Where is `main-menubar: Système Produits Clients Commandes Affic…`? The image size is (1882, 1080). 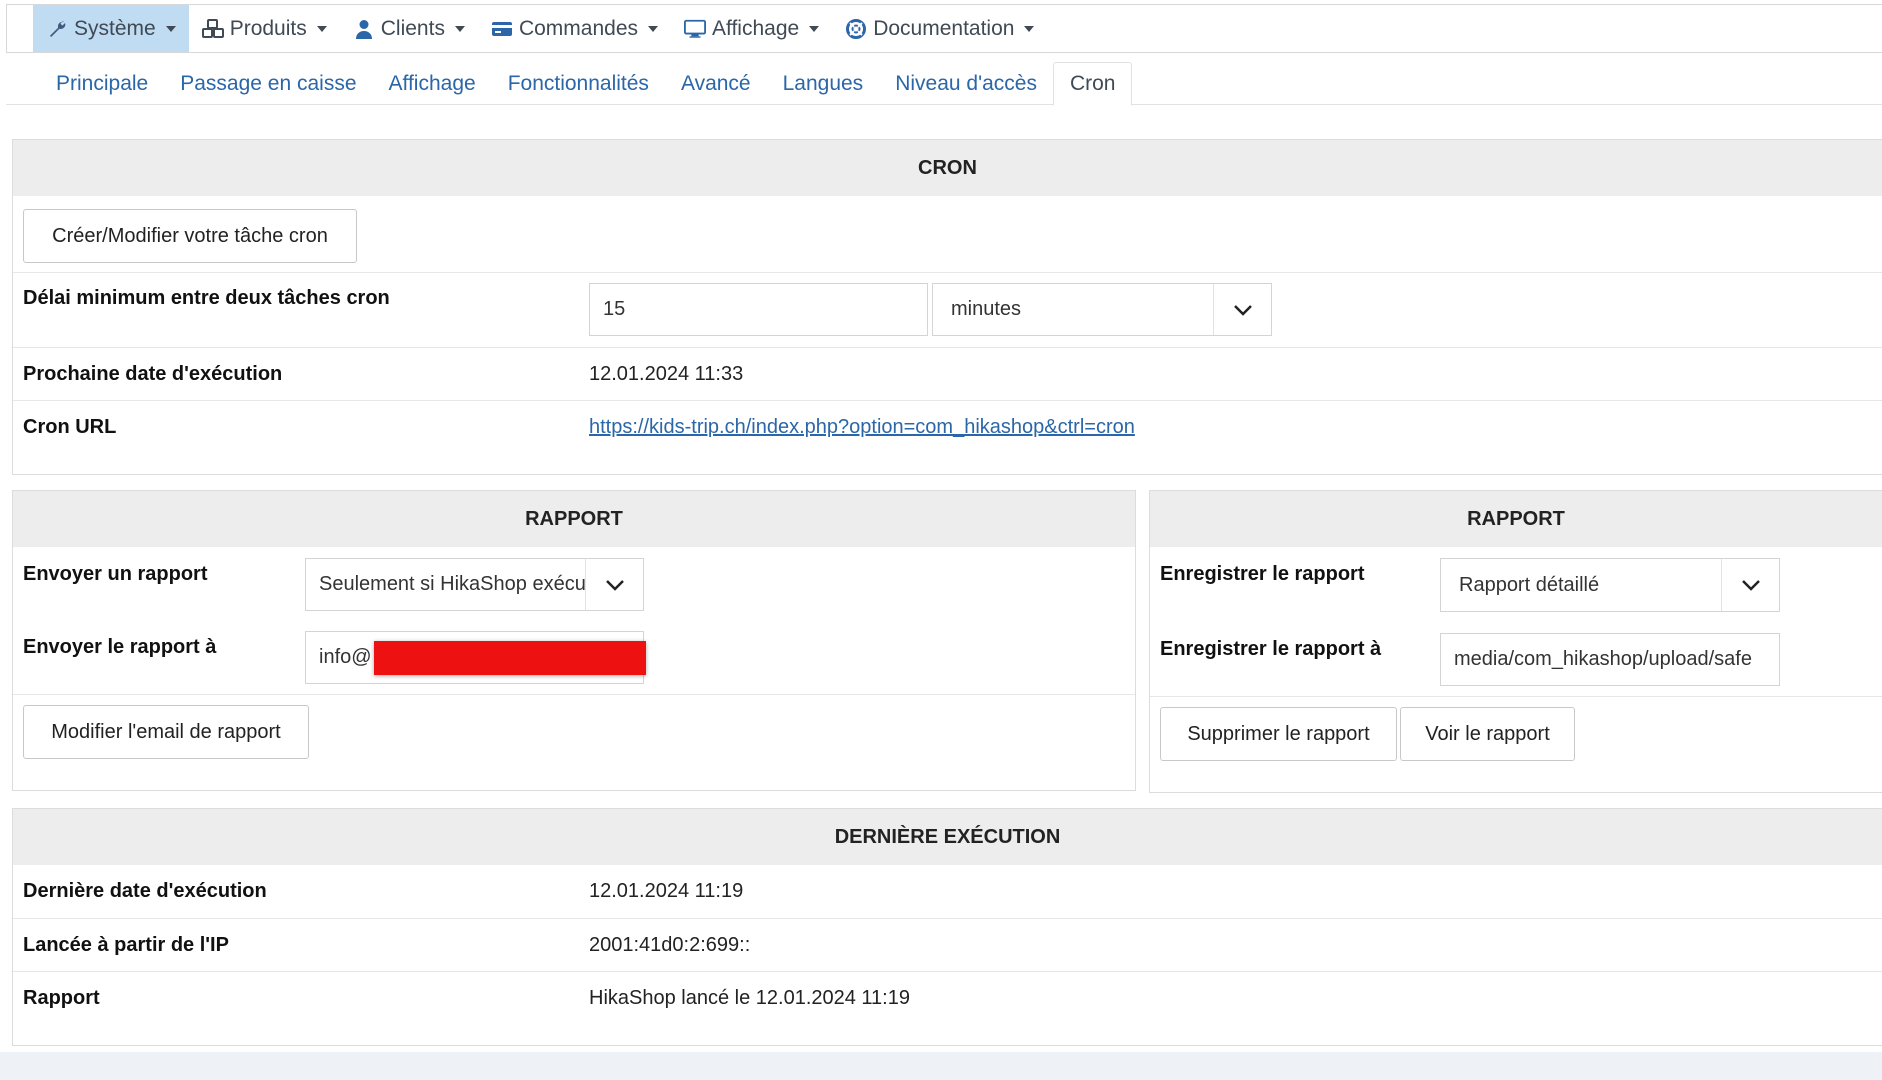 main-menubar: Système Produits Clients Commandes Affic… is located at coordinates (944, 28).